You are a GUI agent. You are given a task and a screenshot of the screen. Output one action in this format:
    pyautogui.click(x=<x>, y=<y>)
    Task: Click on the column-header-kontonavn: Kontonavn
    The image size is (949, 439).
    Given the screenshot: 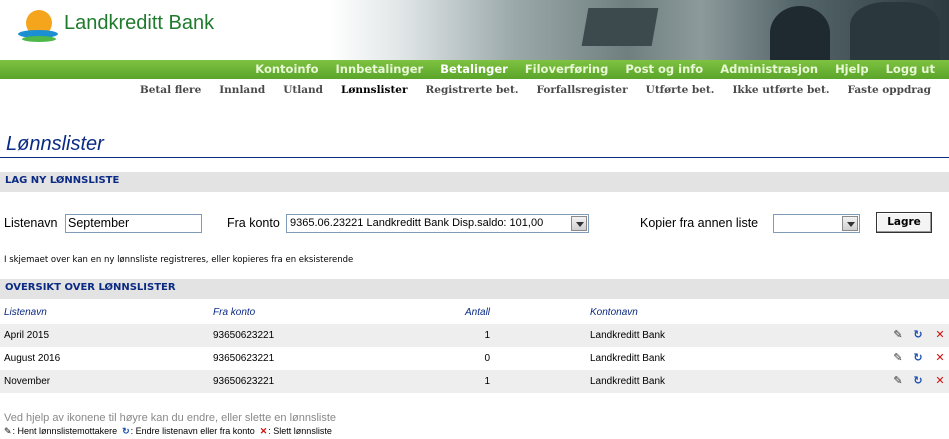 What is the action you would take?
    pyautogui.click(x=614, y=312)
    